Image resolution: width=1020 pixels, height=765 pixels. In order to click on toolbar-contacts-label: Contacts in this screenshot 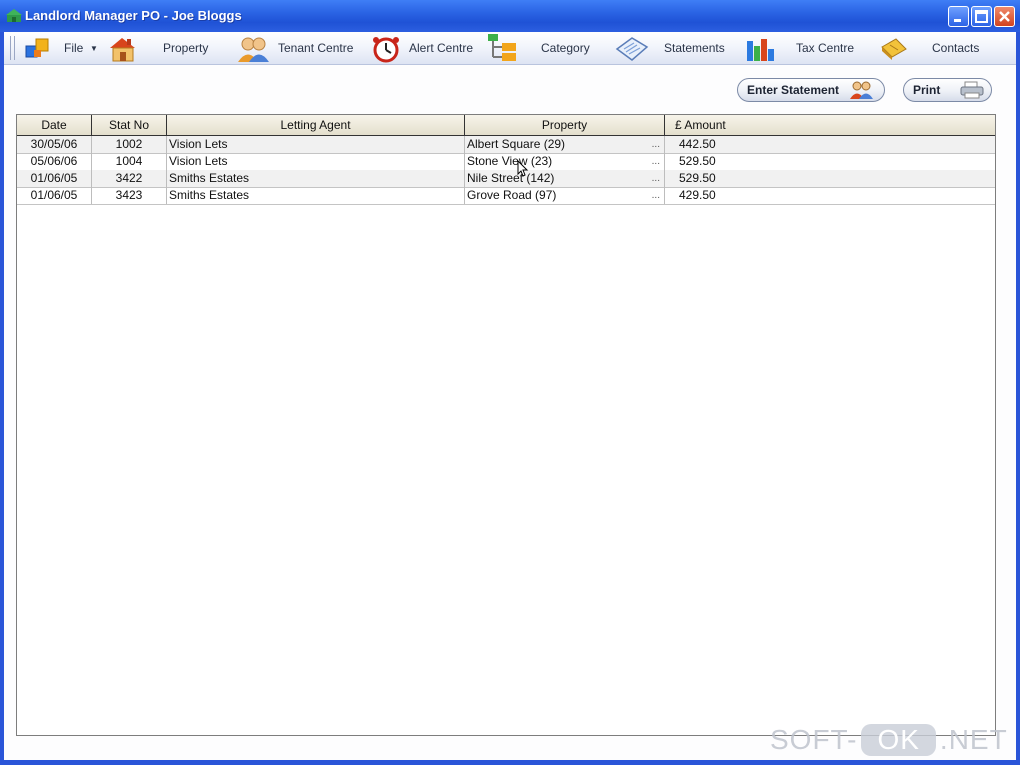, I will do `click(956, 48)`.